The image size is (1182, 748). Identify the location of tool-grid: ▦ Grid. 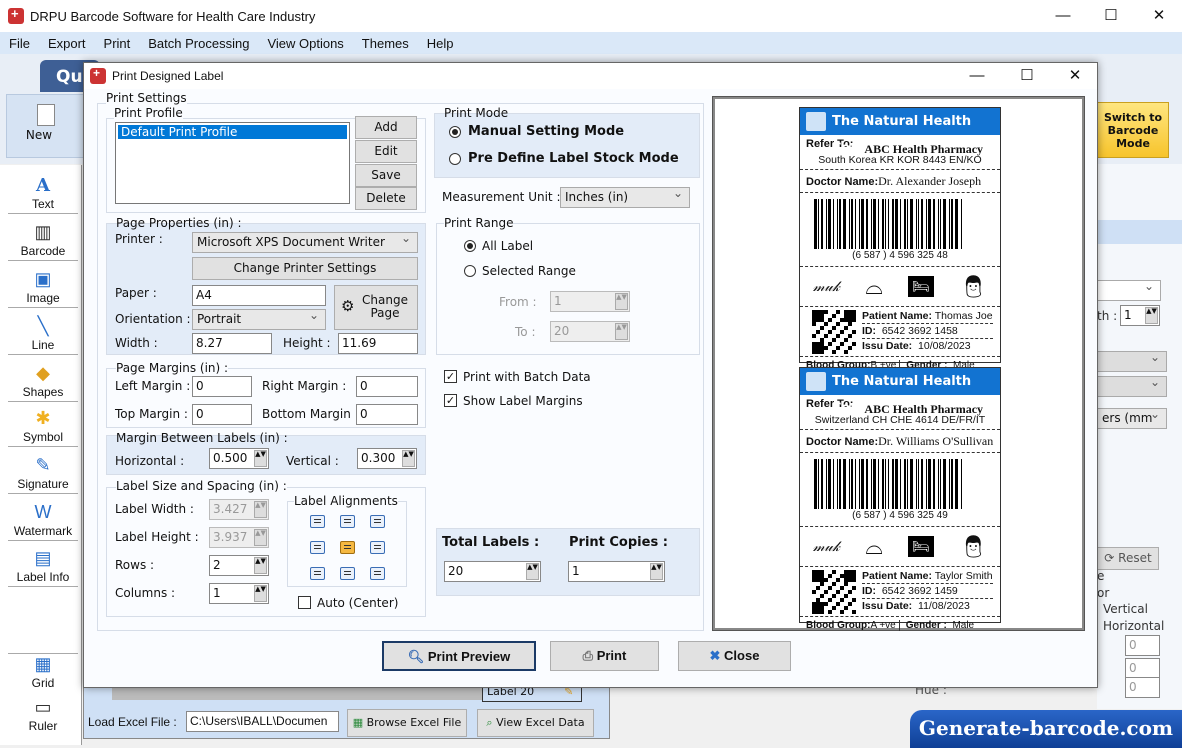
(43, 672).